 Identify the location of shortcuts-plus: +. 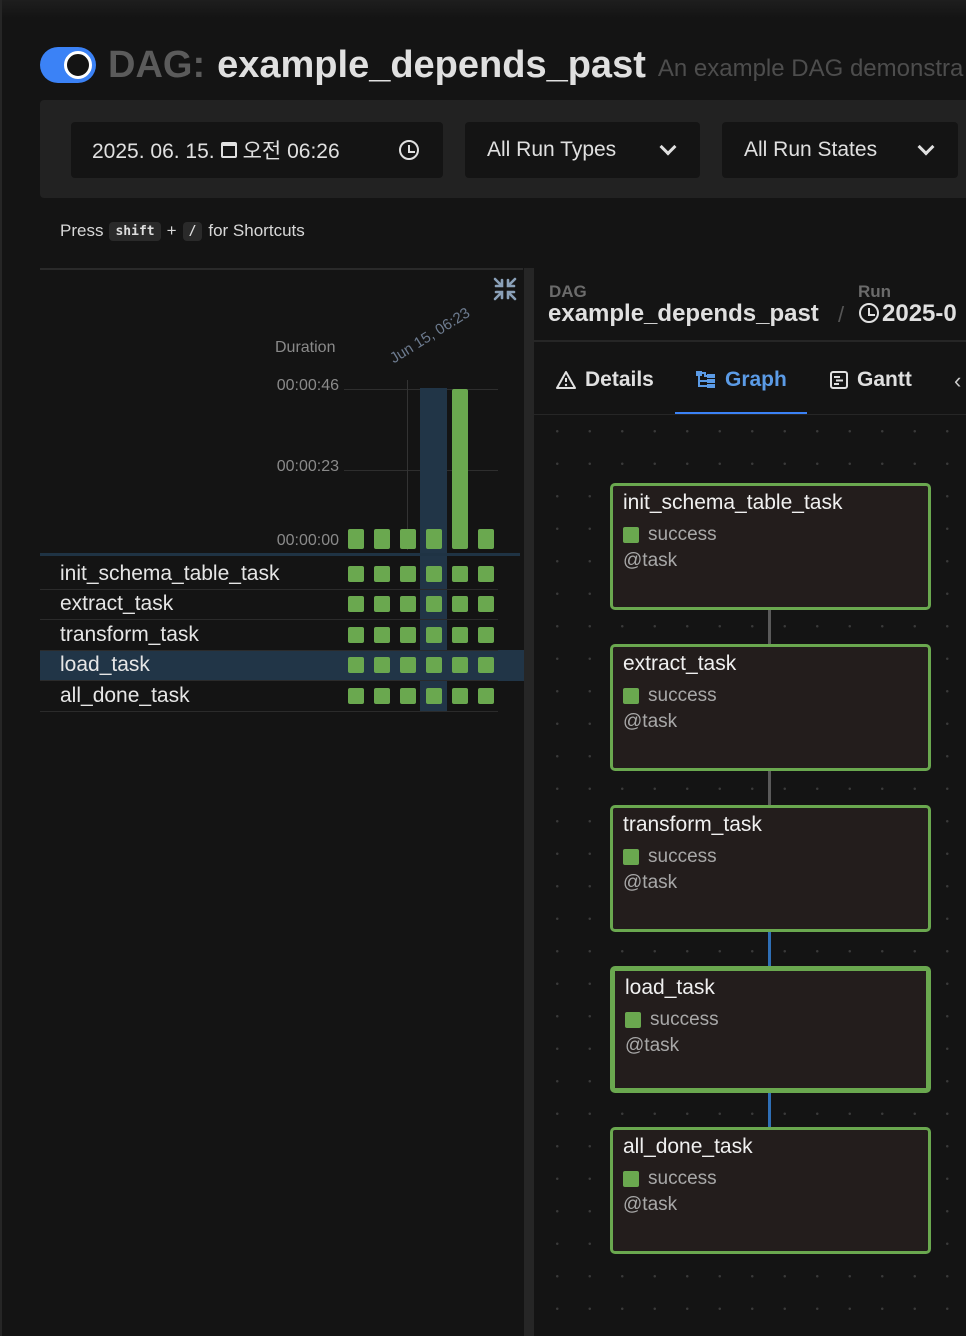
(171, 230).